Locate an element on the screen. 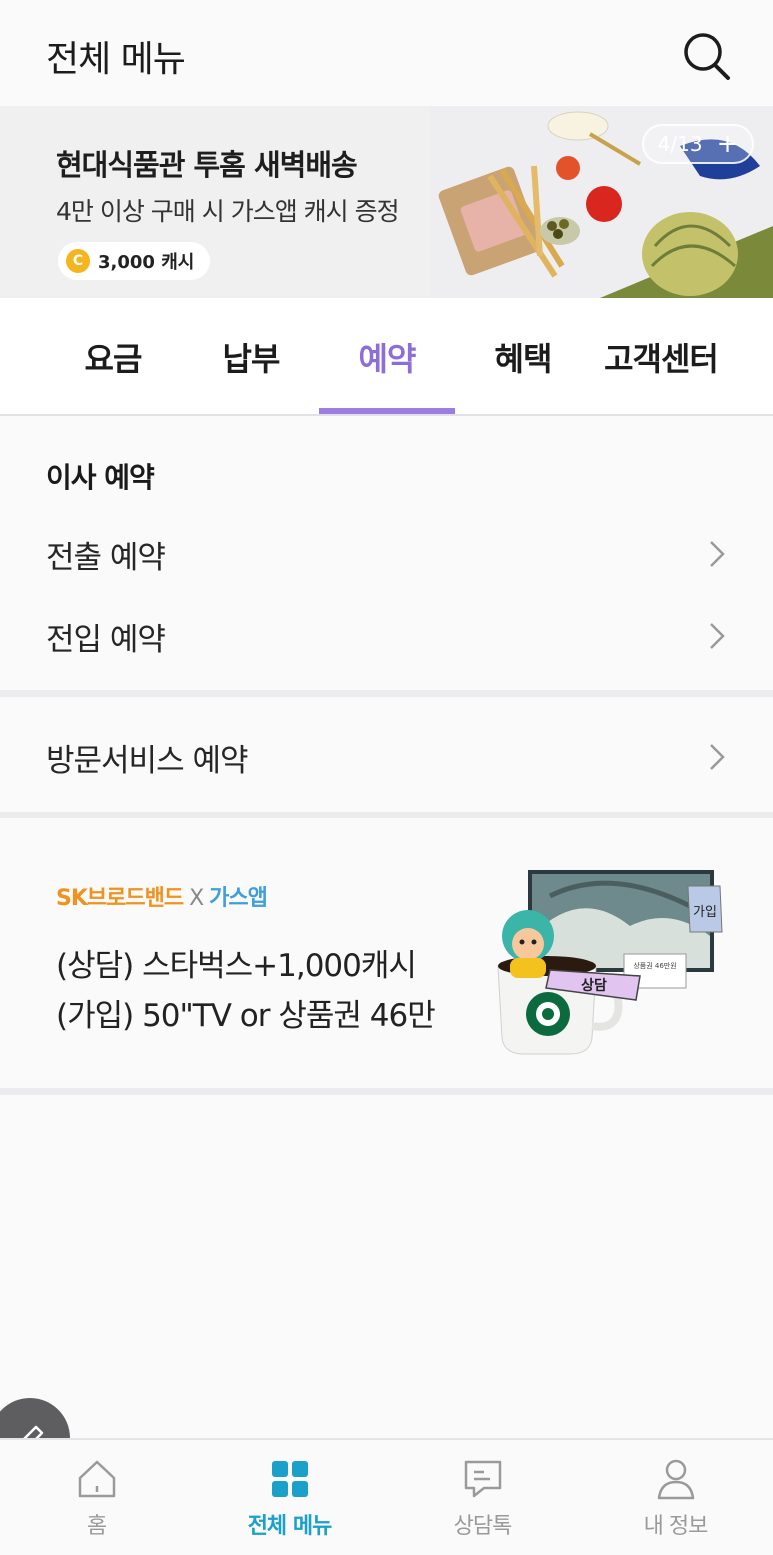 This screenshot has height=1555, width=773. coin-icon: C is located at coordinates (78, 261).